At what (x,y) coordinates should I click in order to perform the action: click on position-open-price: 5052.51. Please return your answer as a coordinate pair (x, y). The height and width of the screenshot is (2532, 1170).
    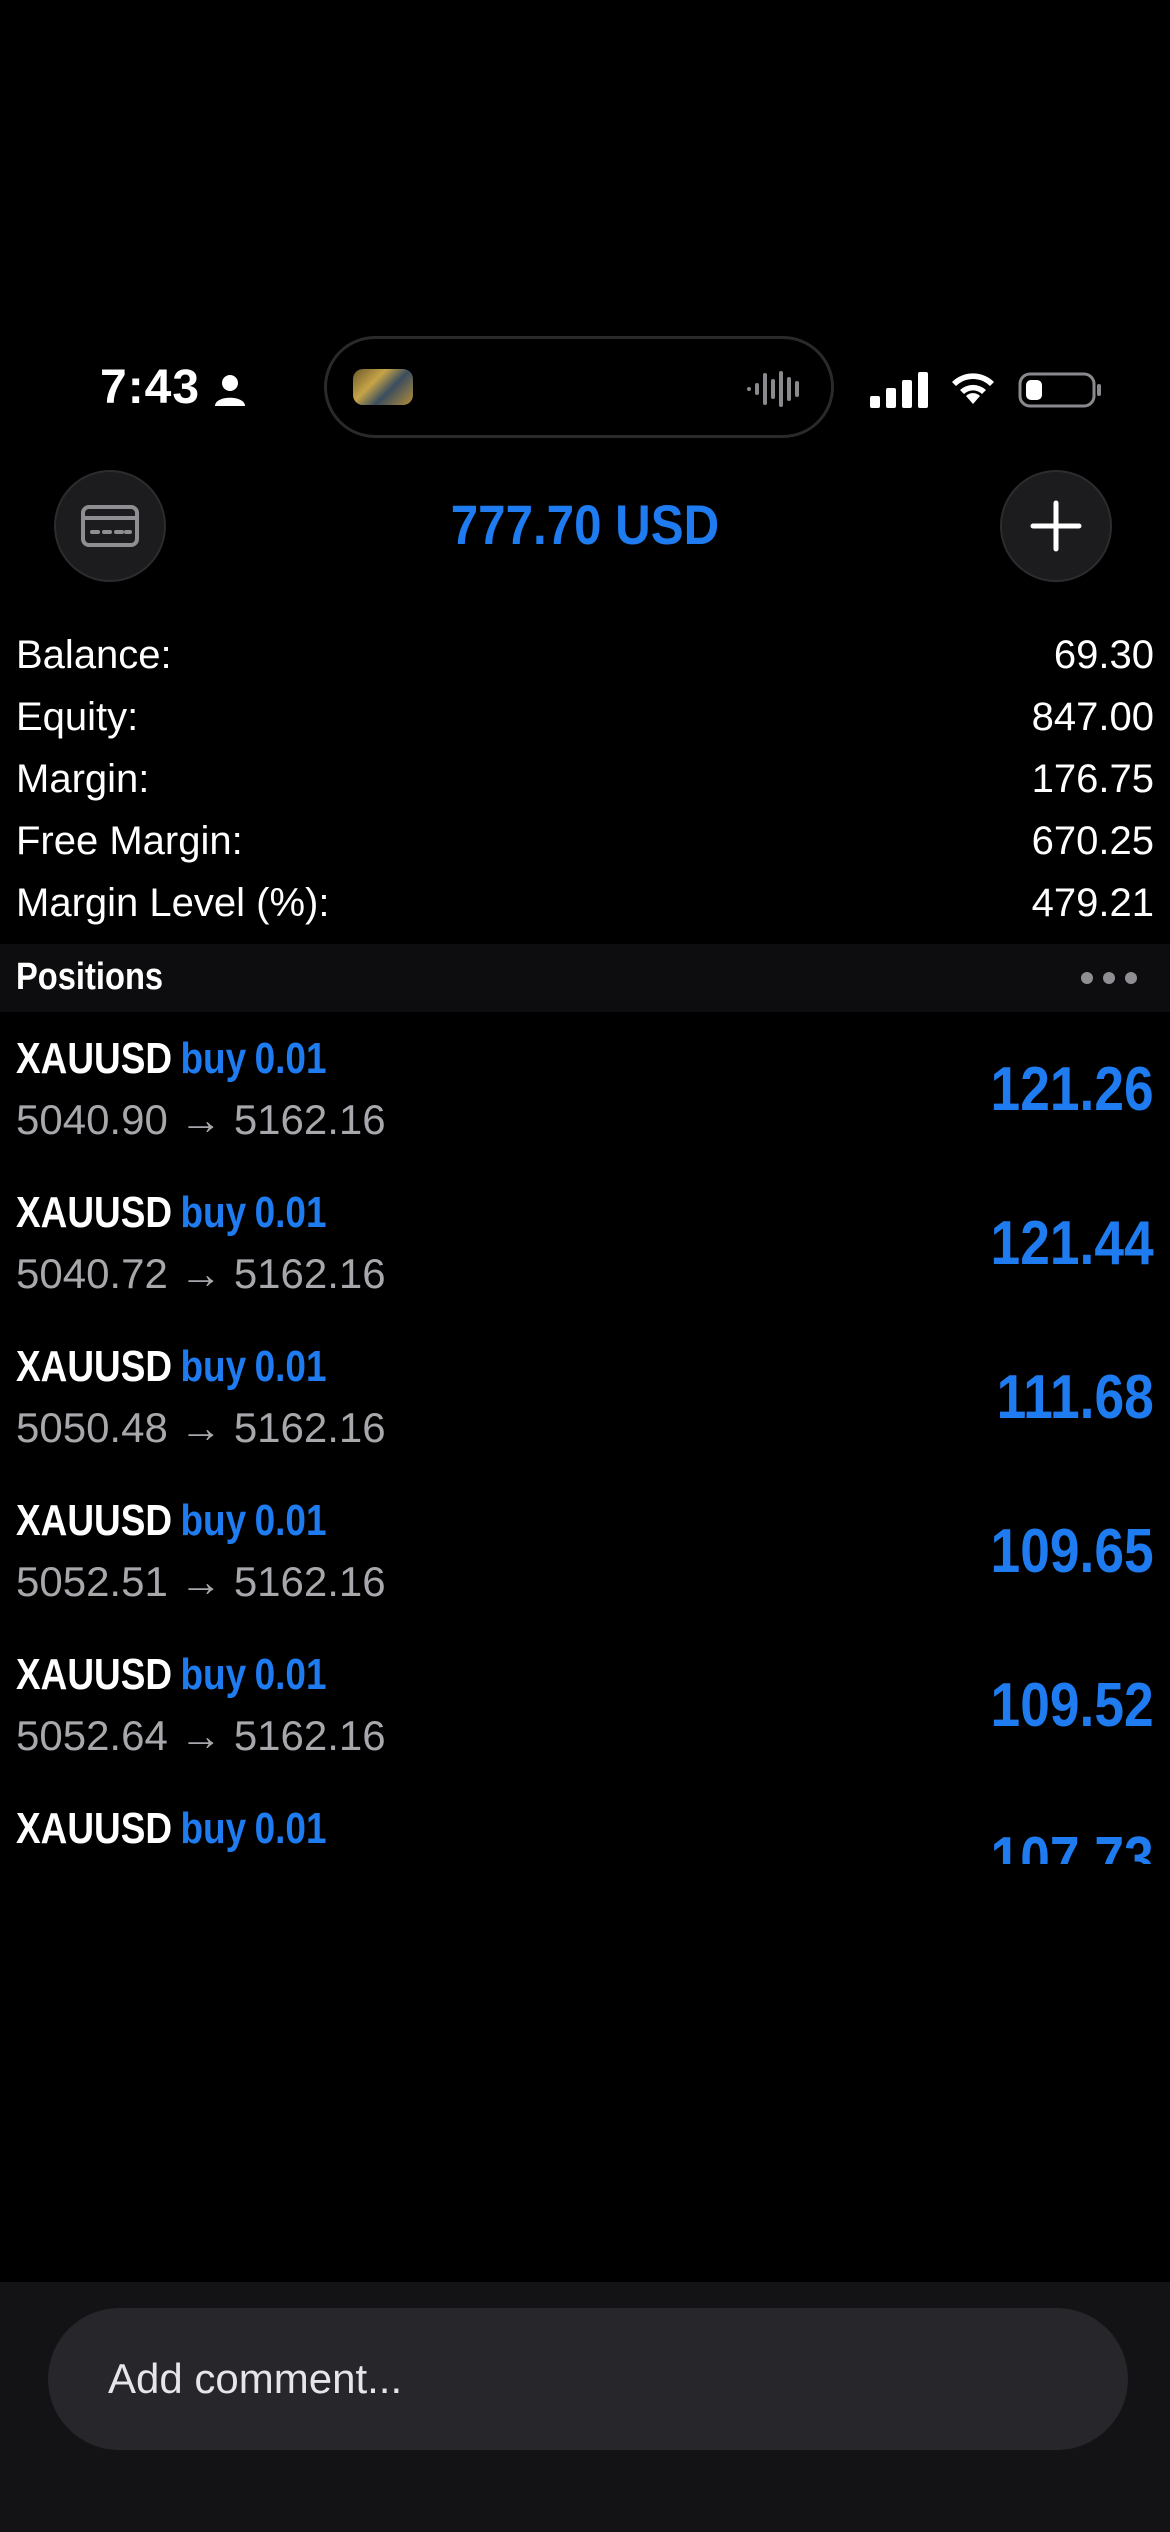
    Looking at the image, I should click on (92, 1581).